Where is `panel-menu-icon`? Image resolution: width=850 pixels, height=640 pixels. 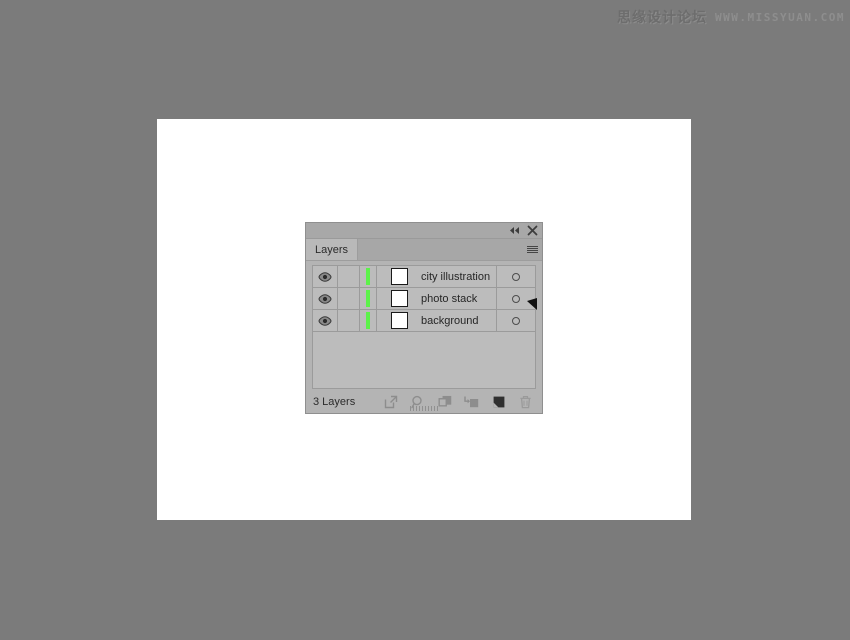
panel-menu-icon is located at coordinates (532, 249).